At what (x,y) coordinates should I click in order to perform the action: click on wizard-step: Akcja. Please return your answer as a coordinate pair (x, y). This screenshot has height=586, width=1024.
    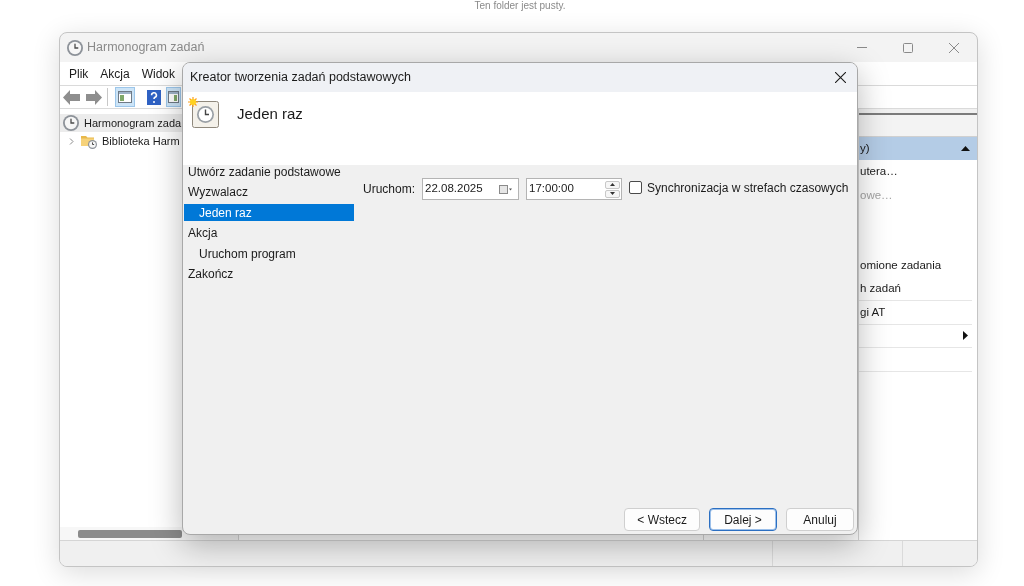
    Looking at the image, I should click on (269, 233).